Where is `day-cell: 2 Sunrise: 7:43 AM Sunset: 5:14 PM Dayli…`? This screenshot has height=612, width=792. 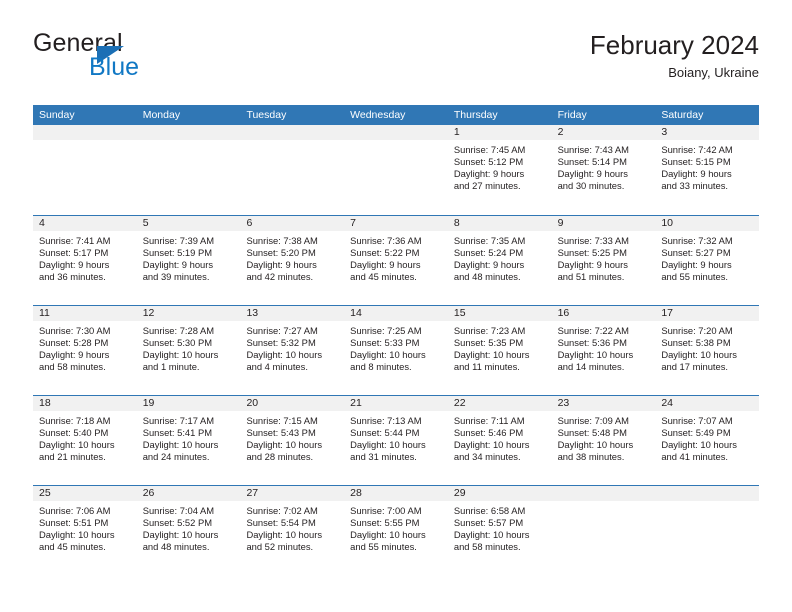
day-cell: 2 Sunrise: 7:43 AM Sunset: 5:14 PM Dayli… is located at coordinates (603, 170).